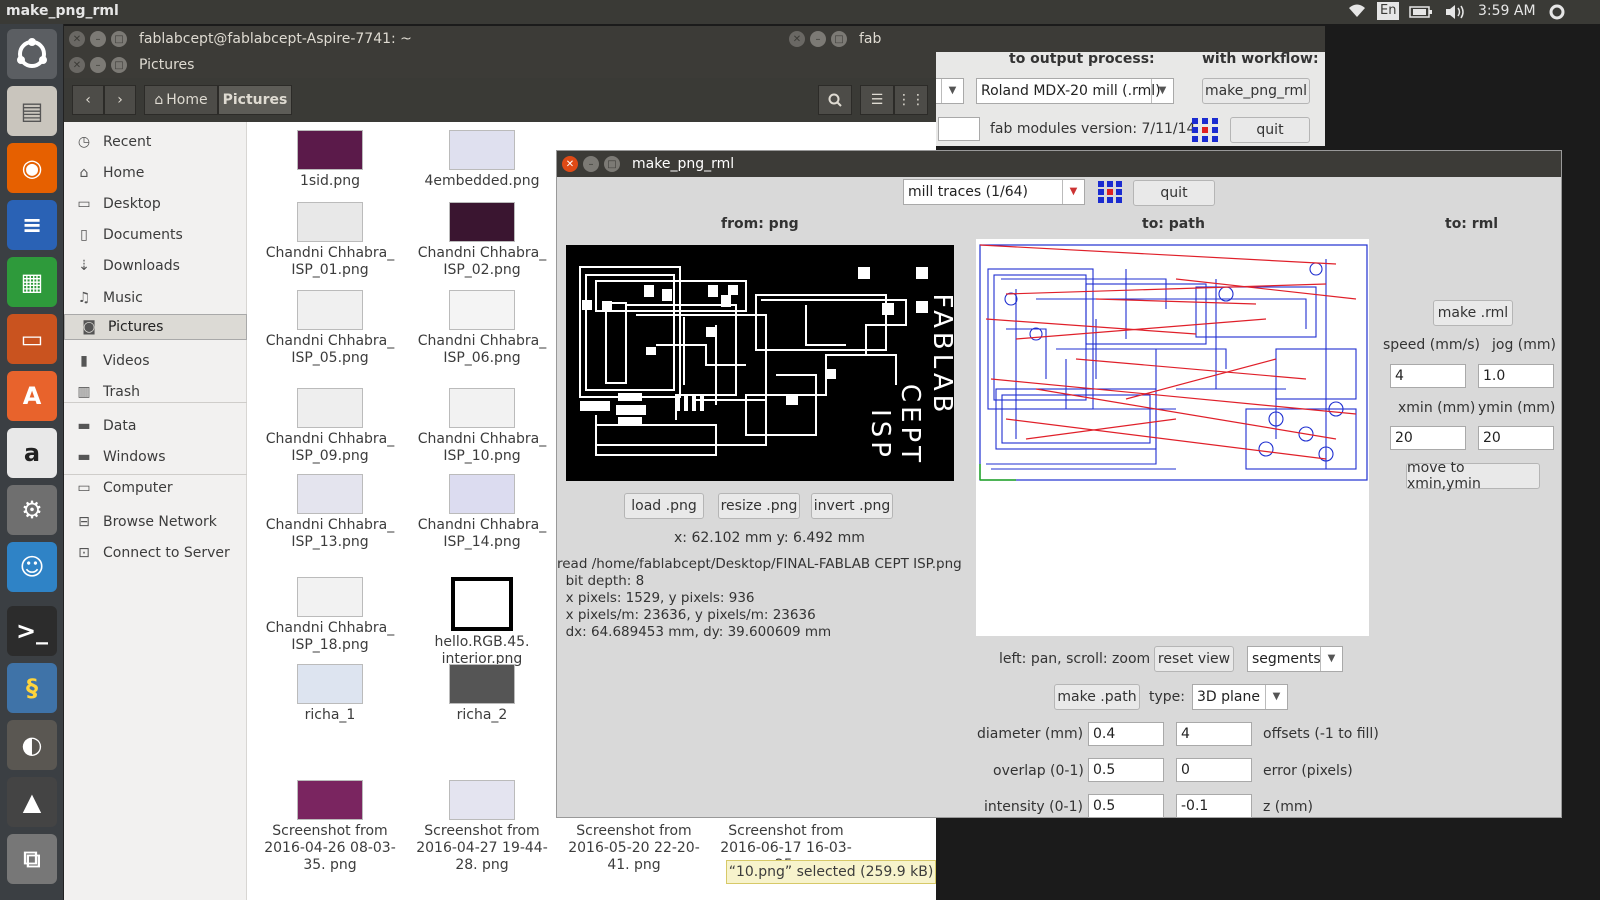 This screenshot has height=900, width=1600. What do you see at coordinates (330, 615) in the screenshot?
I see `file-item: Chandni Chhabra_ ISP_18.png` at bounding box center [330, 615].